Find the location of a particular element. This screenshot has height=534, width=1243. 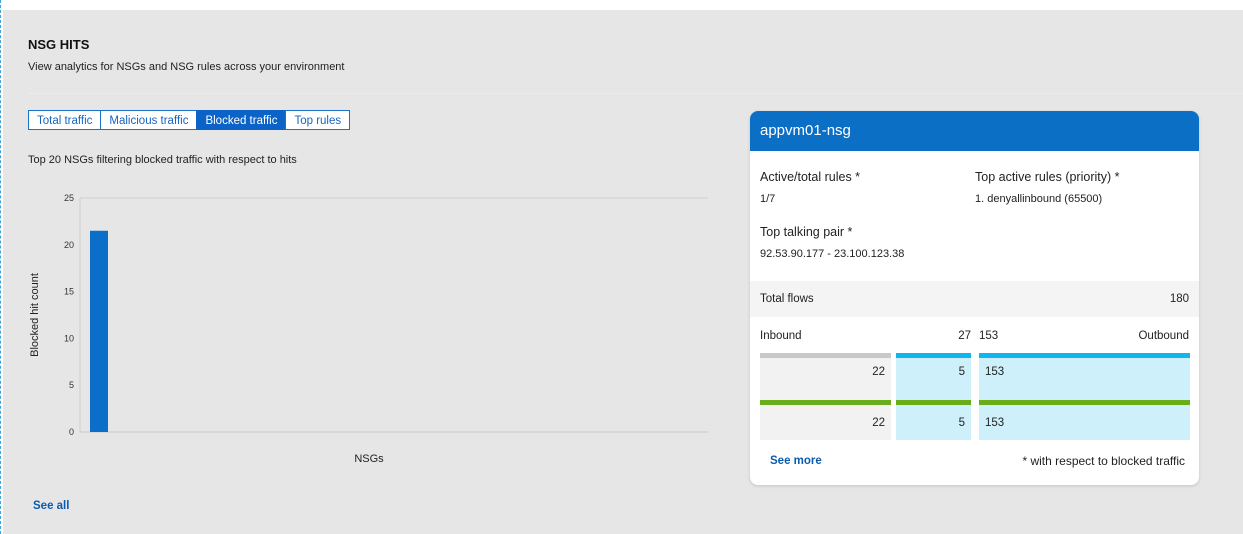

left-dashed-guide is located at coordinates (0, 267).